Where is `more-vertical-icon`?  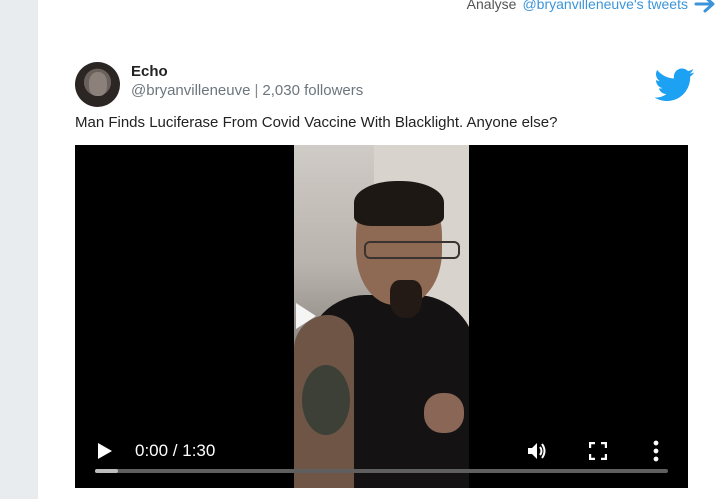 more-vertical-icon is located at coordinates (656, 451).